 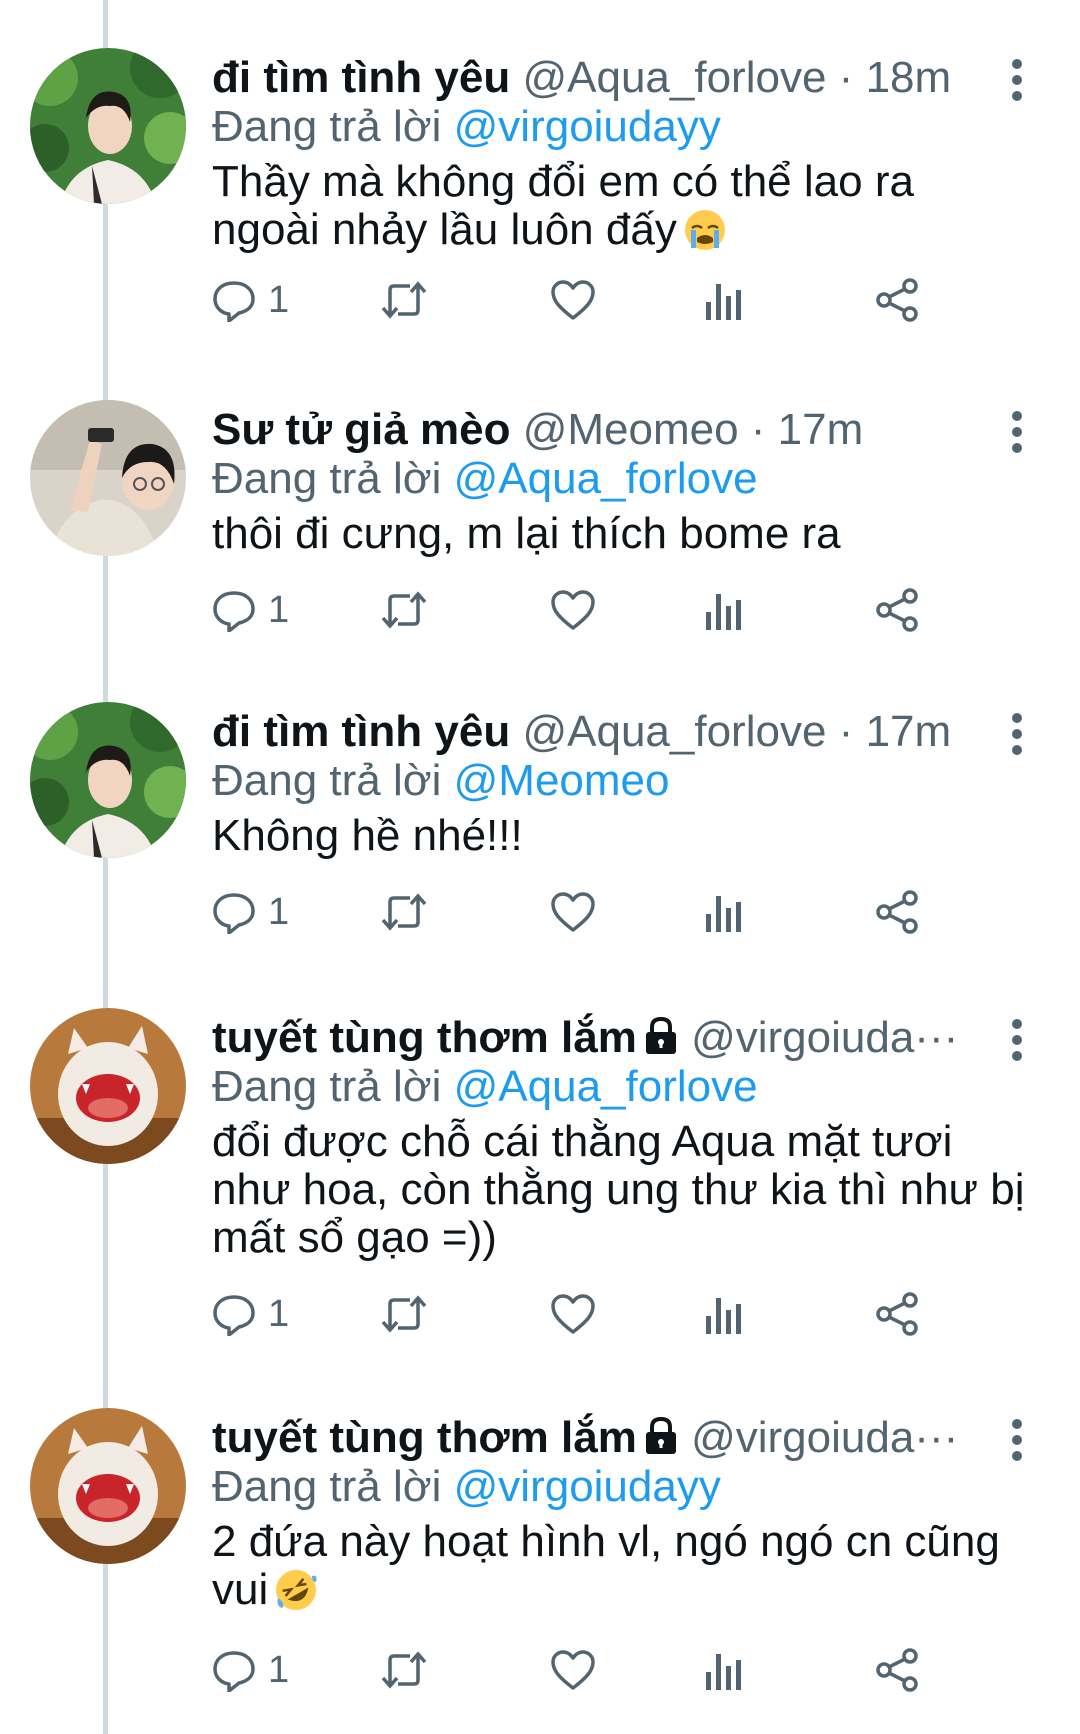 What do you see at coordinates (562, 780) in the screenshot?
I see `replying-to-mention: @Meomeo` at bounding box center [562, 780].